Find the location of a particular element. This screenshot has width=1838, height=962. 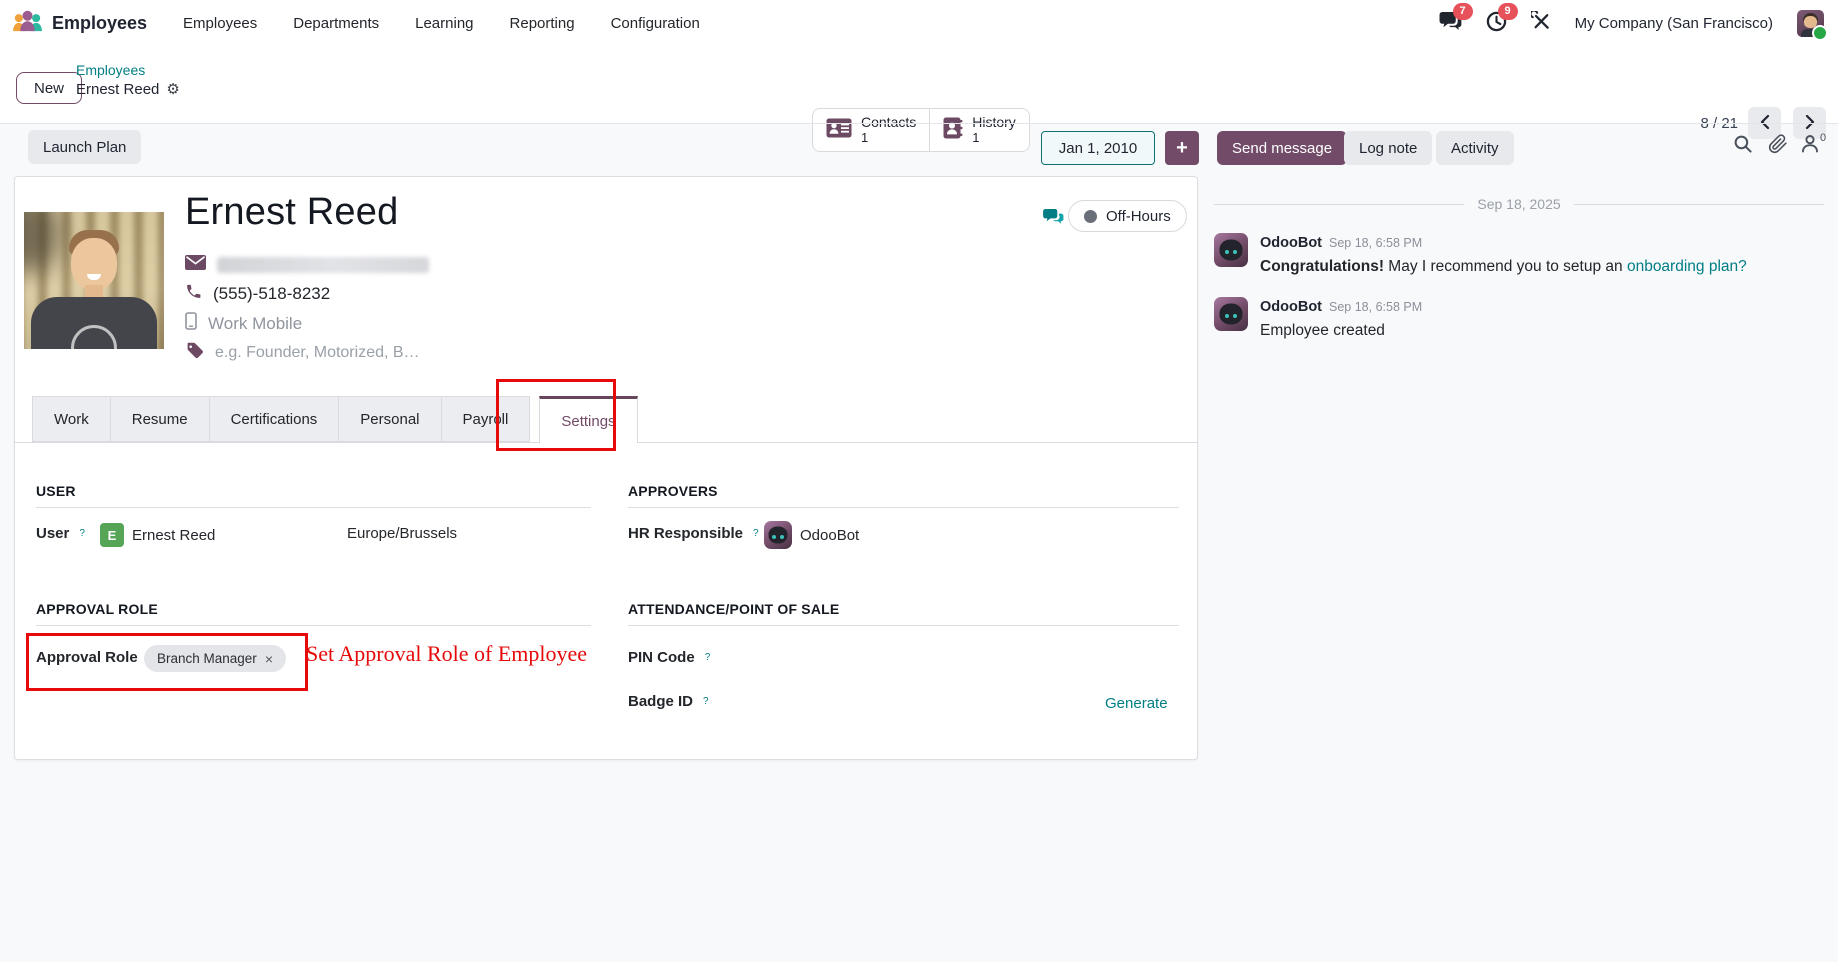

email-redacted-blur is located at coordinates (323, 265).